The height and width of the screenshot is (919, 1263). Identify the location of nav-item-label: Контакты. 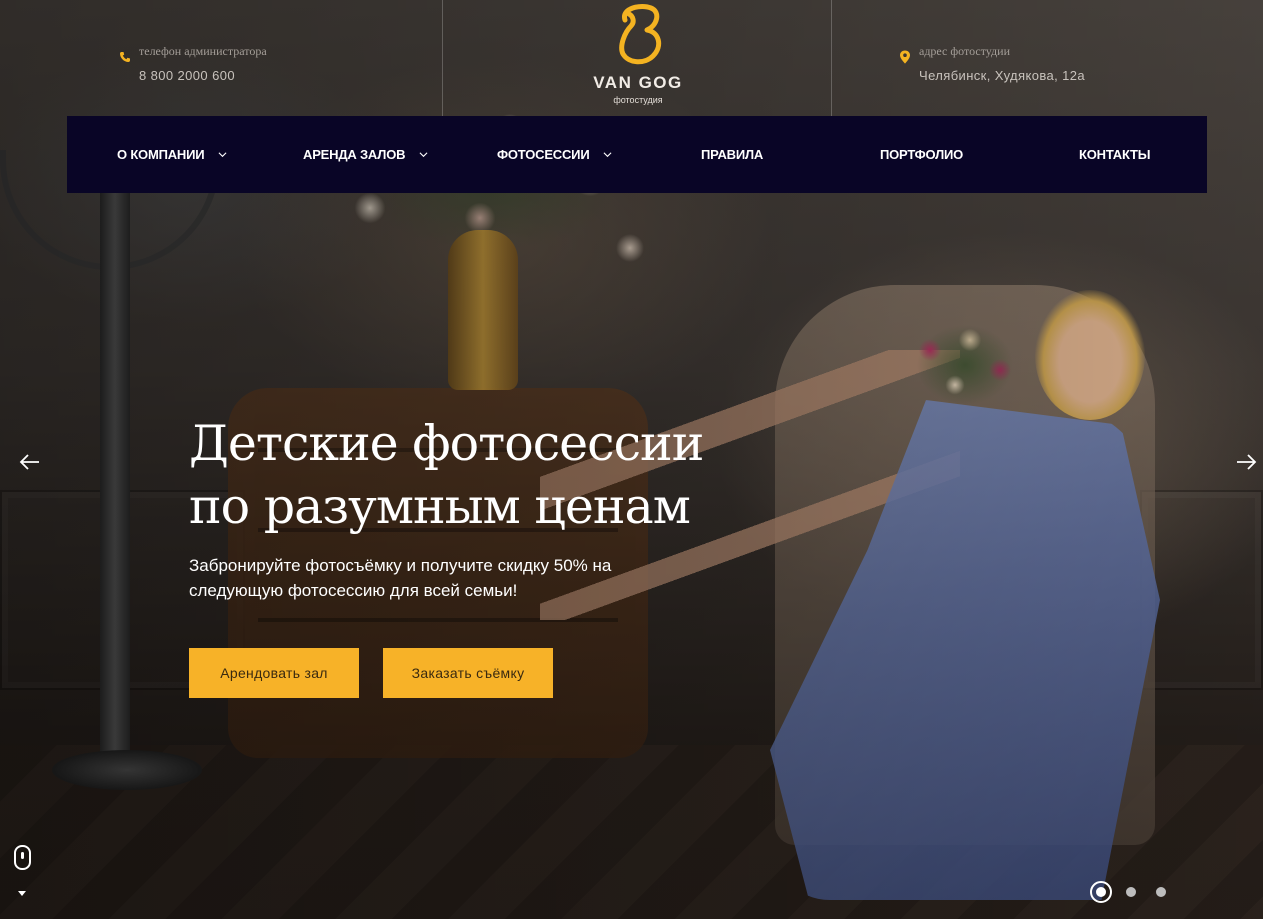
(1115, 154).